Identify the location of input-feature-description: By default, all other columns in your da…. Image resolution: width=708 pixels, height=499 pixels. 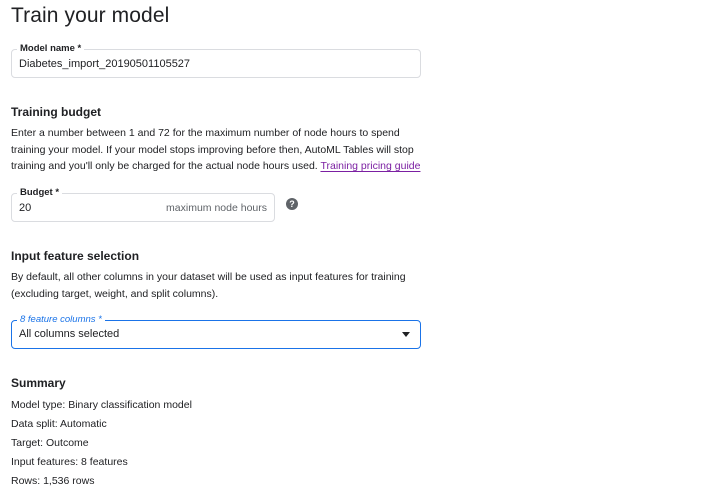
(221, 285).